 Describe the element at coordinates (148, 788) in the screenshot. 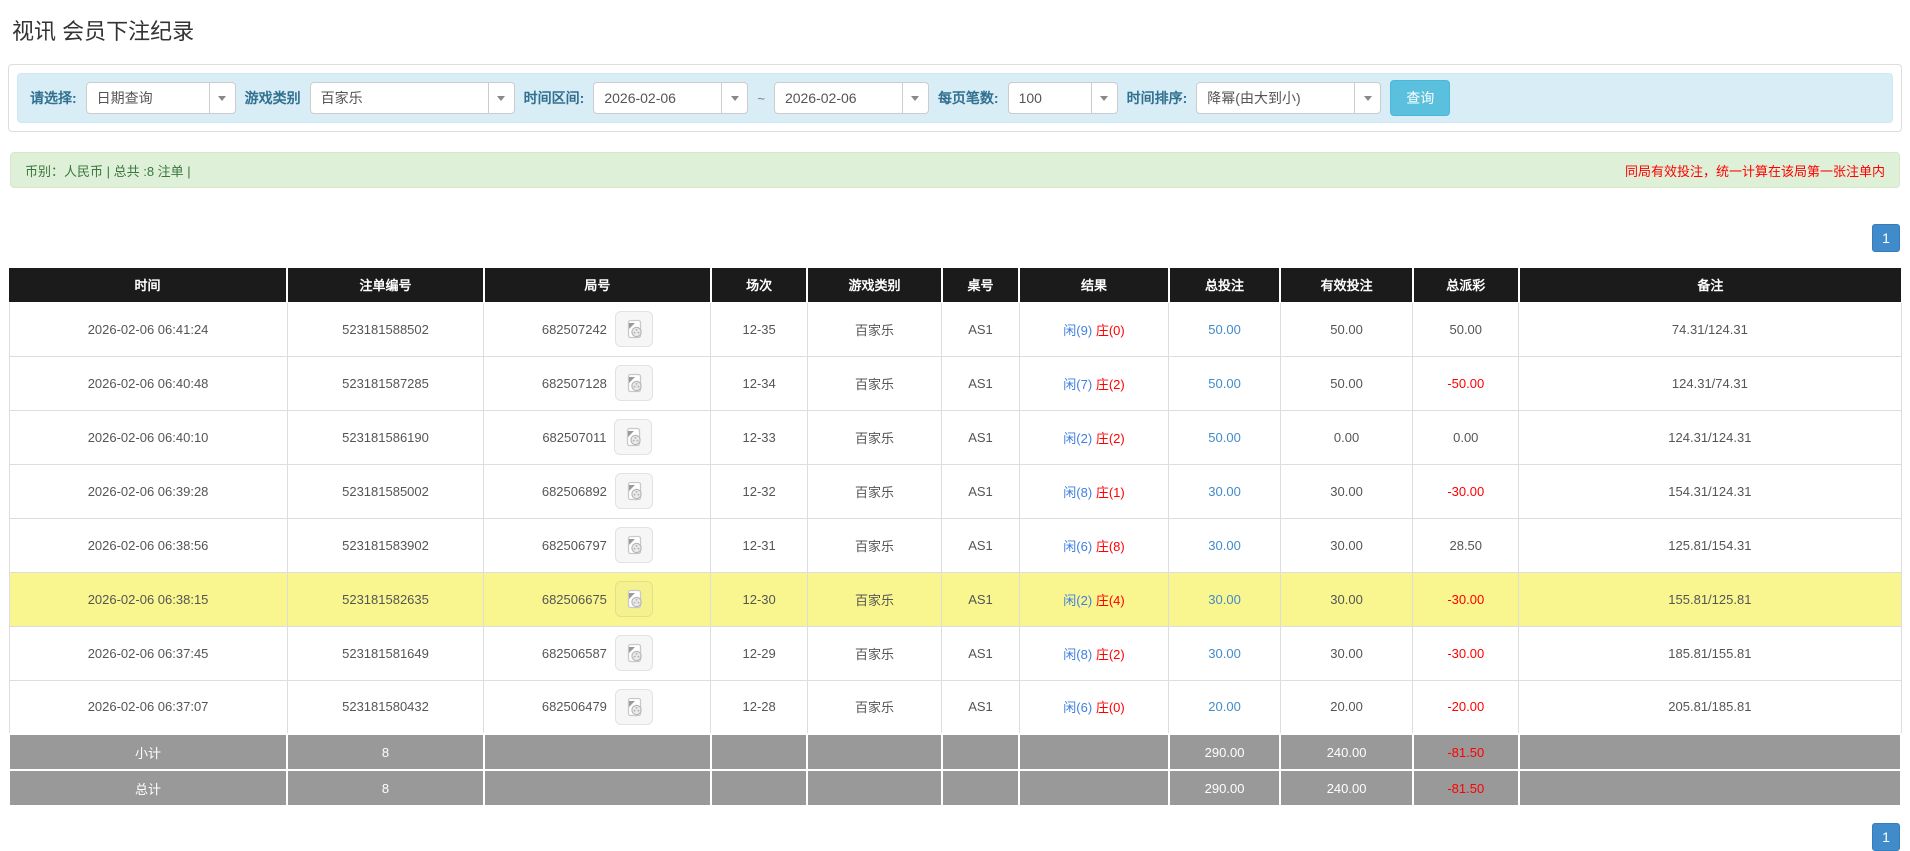

I see `total-label: 总计` at that location.